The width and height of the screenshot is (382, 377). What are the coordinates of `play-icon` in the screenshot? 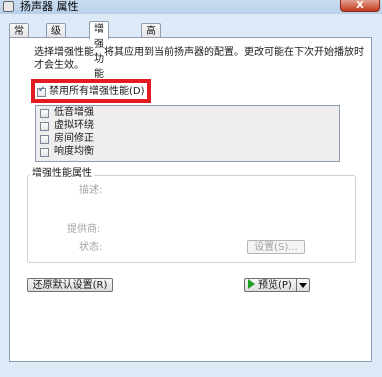 It's located at (251, 284).